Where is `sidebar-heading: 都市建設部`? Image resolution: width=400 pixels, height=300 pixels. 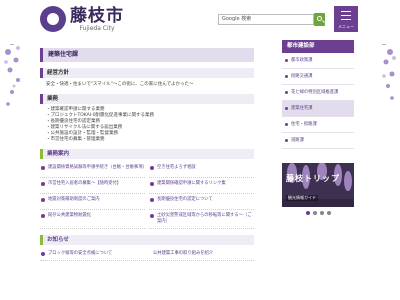 sidebar-heading: 都市建設部 is located at coordinates (318, 46).